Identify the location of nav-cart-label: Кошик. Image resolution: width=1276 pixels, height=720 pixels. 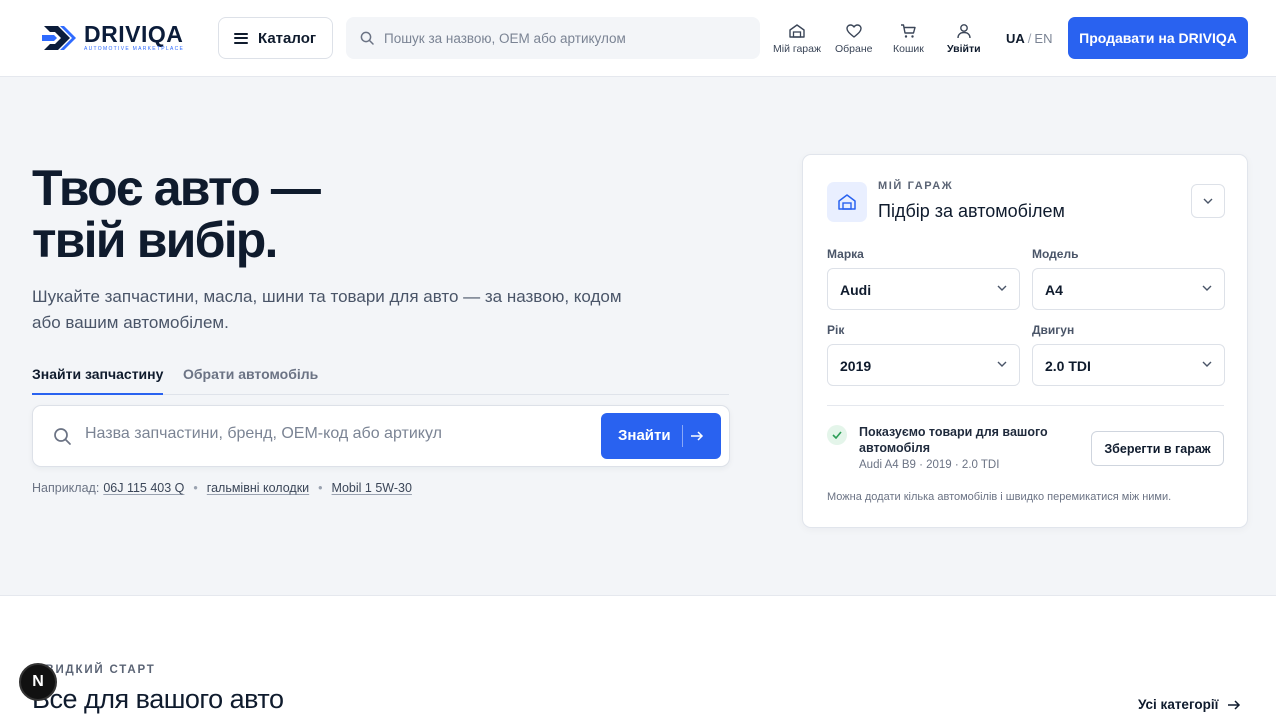
(908, 49).